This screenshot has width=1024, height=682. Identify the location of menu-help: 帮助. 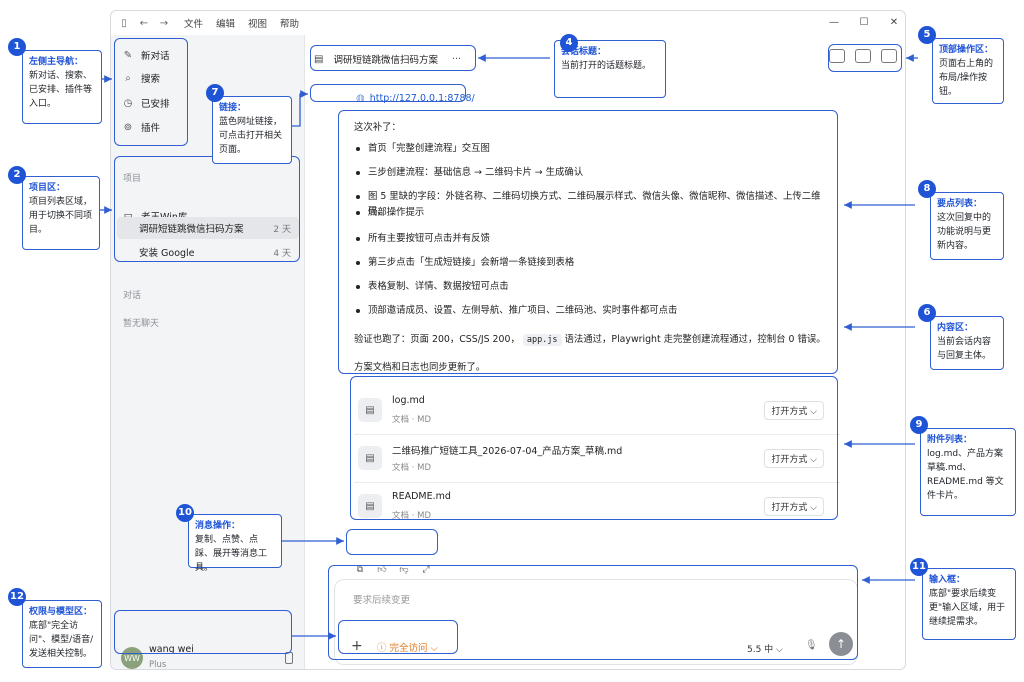
(289, 23).